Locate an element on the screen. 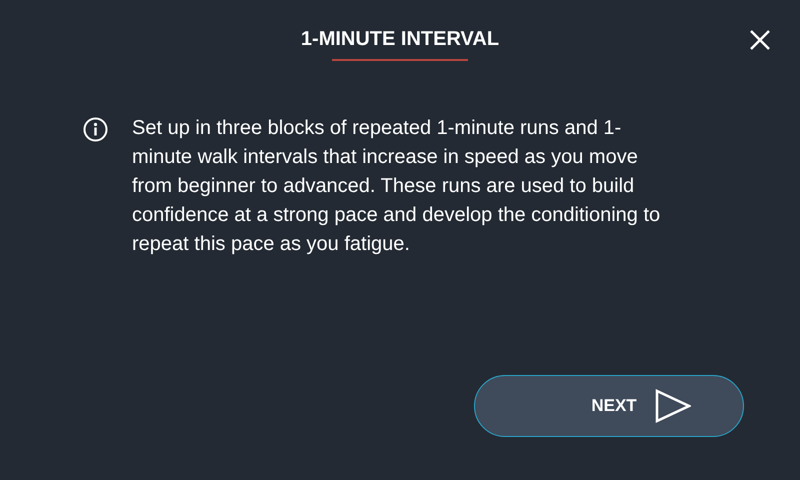 This screenshot has height=480, width=800. info-icon is located at coordinates (95, 129).